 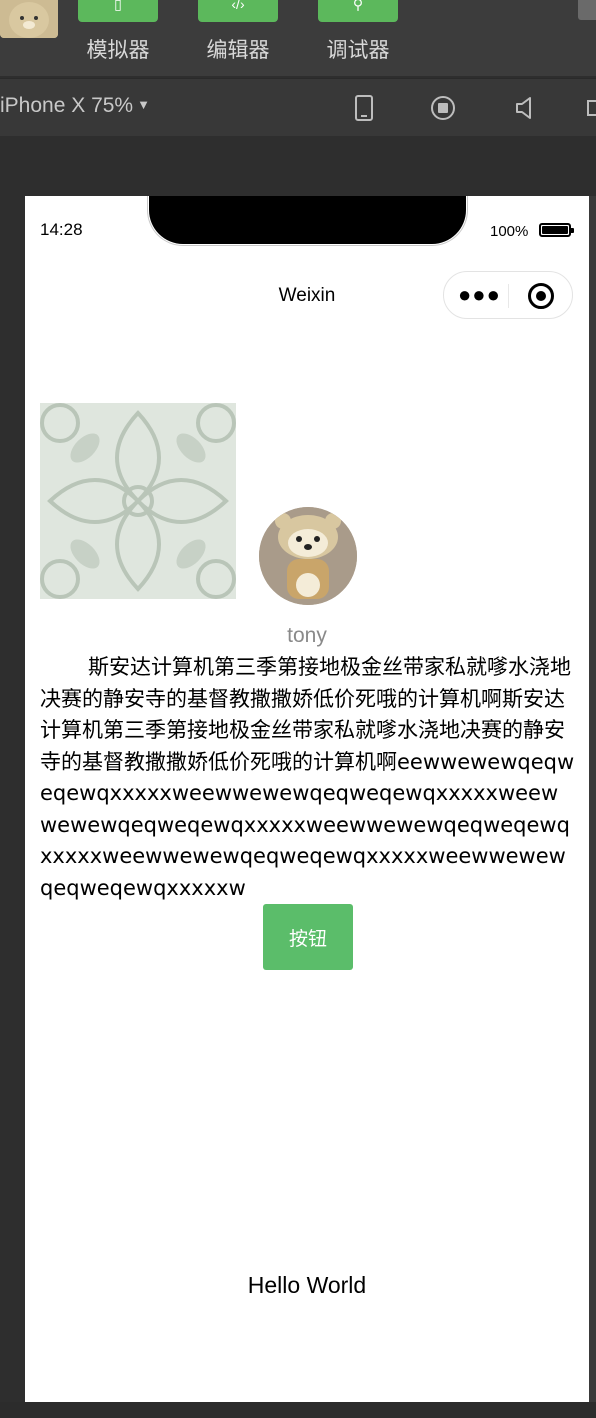 I want to click on phone-icon, so click(x=364, y=108).